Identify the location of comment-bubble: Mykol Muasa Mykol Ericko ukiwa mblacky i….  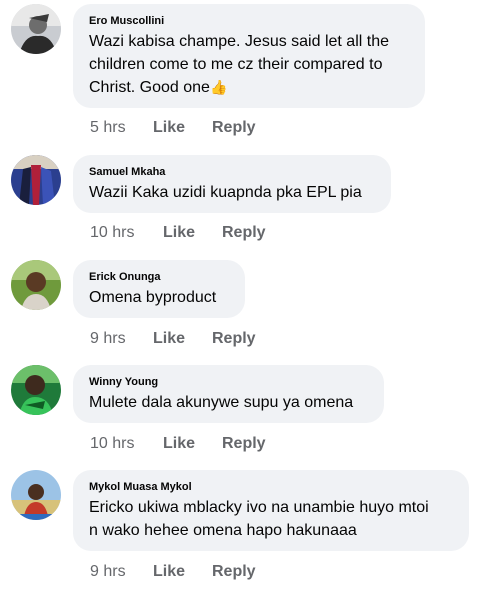
(271, 510).